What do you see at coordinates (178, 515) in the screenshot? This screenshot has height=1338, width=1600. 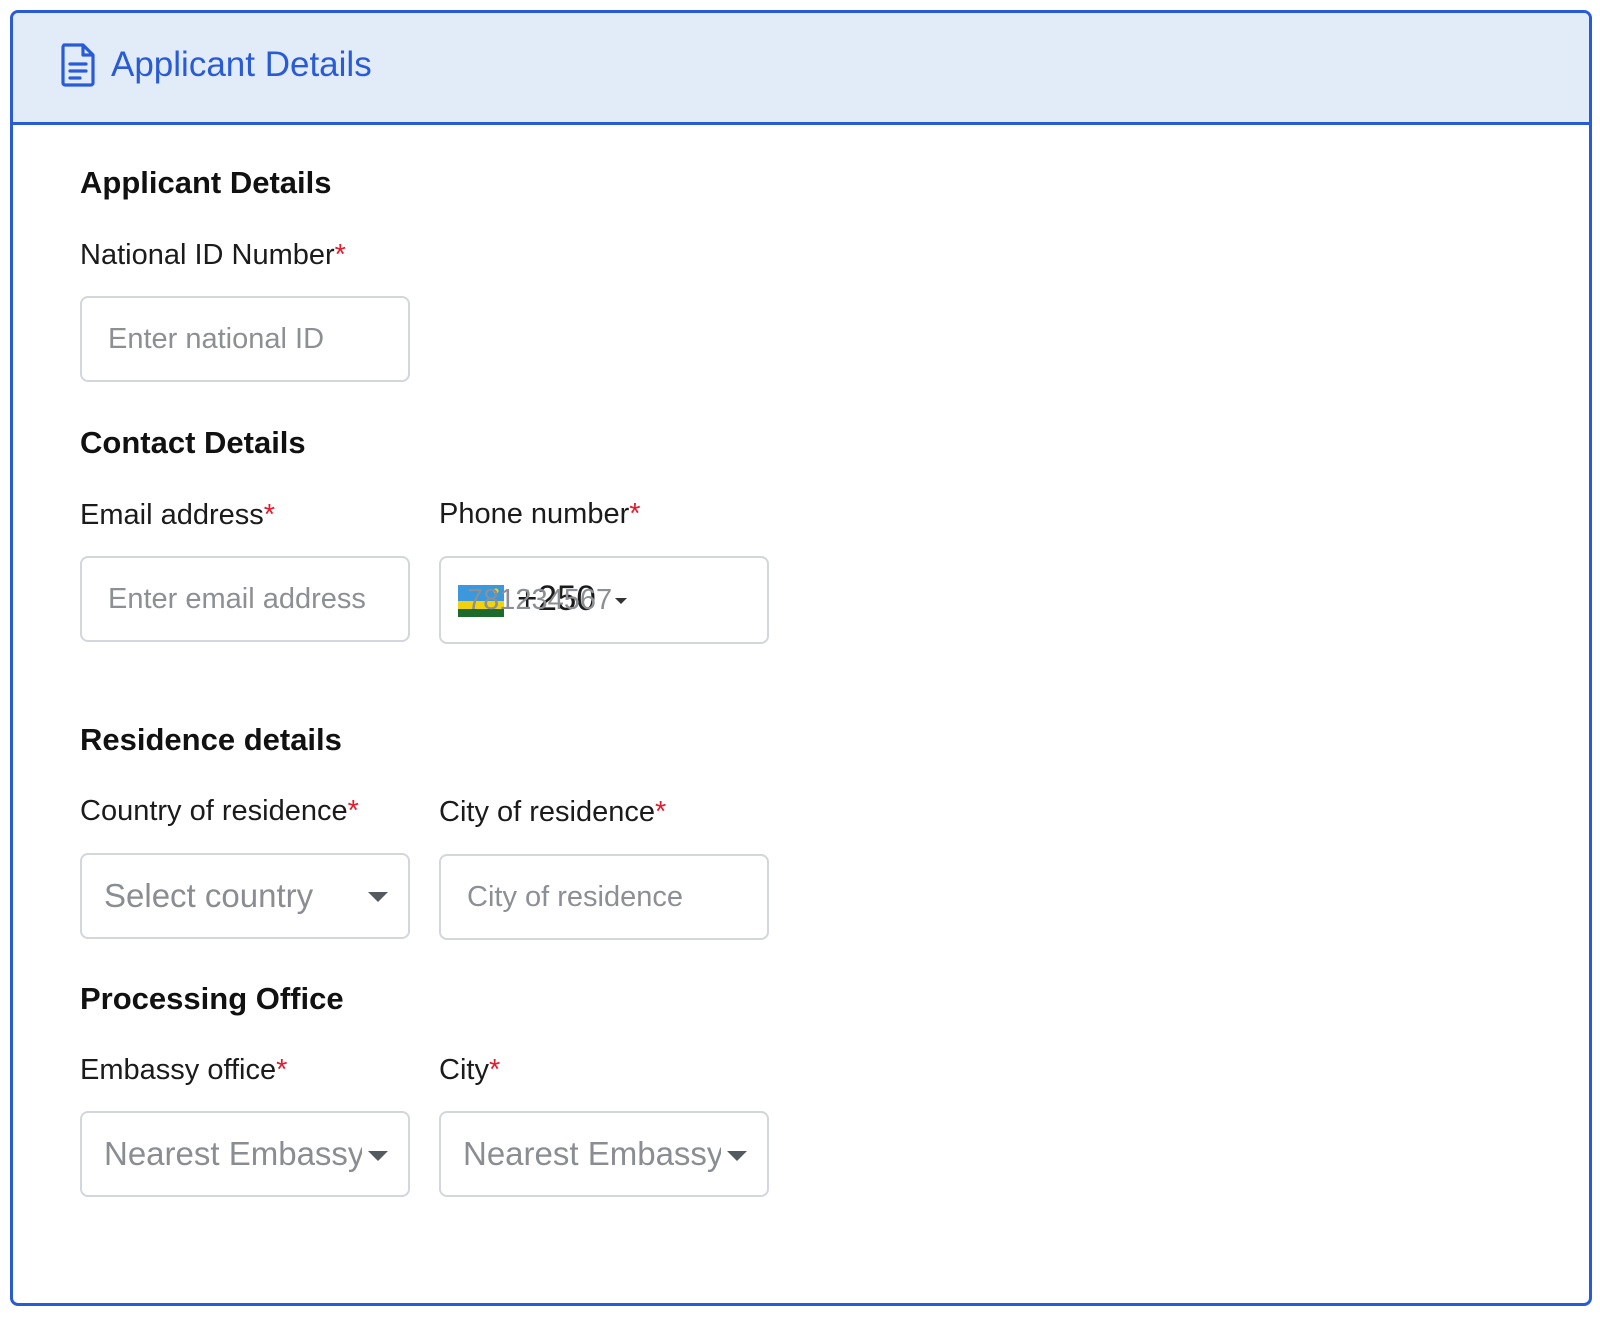 I see `email-label: Email address*` at bounding box center [178, 515].